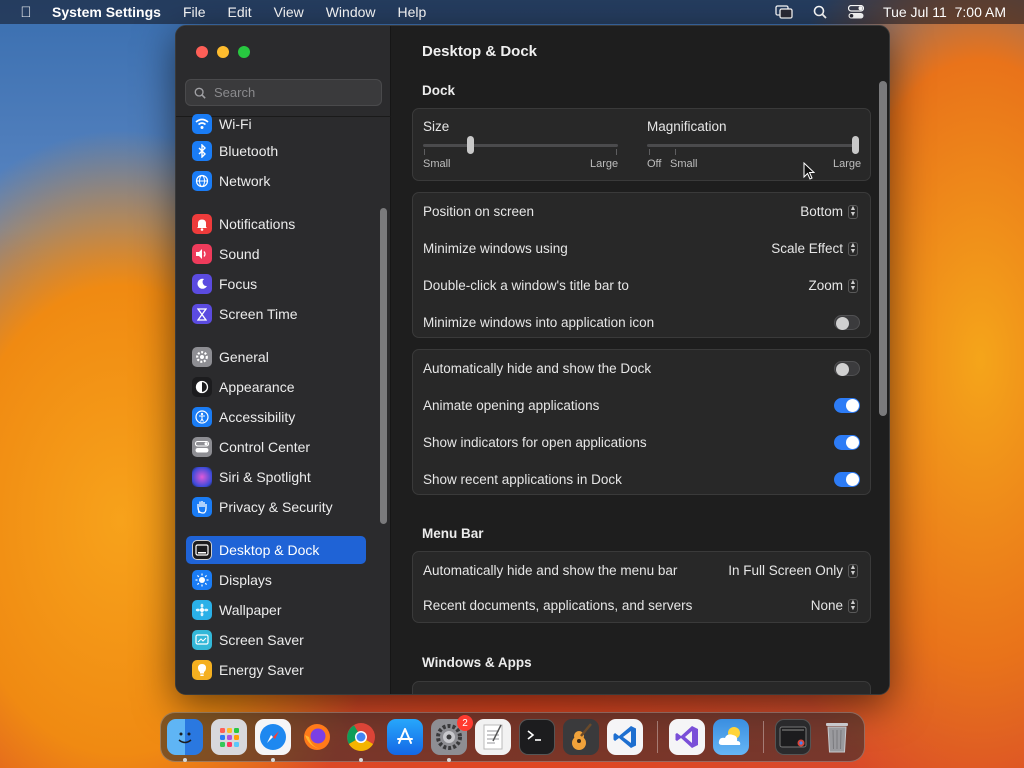 This screenshot has width=1024, height=768. Describe the element at coordinates (276, 284) in the screenshot. I see `sidebar-item-focus: Focus` at that location.